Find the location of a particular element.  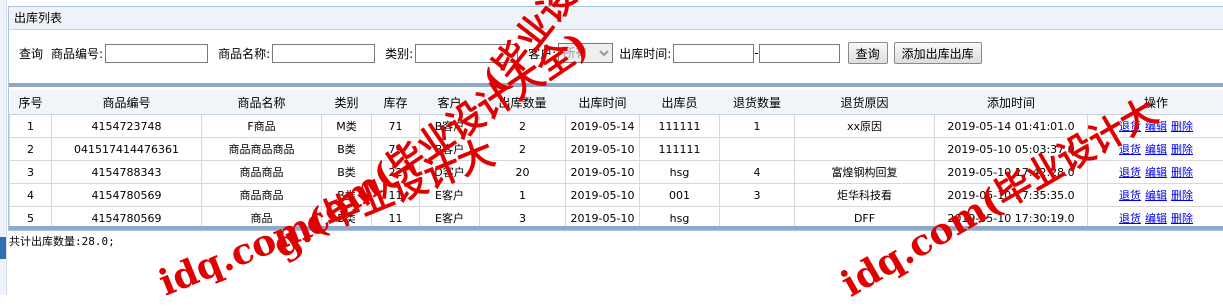

cell-return-reason: 炬华科技看 is located at coordinates (865, 195).